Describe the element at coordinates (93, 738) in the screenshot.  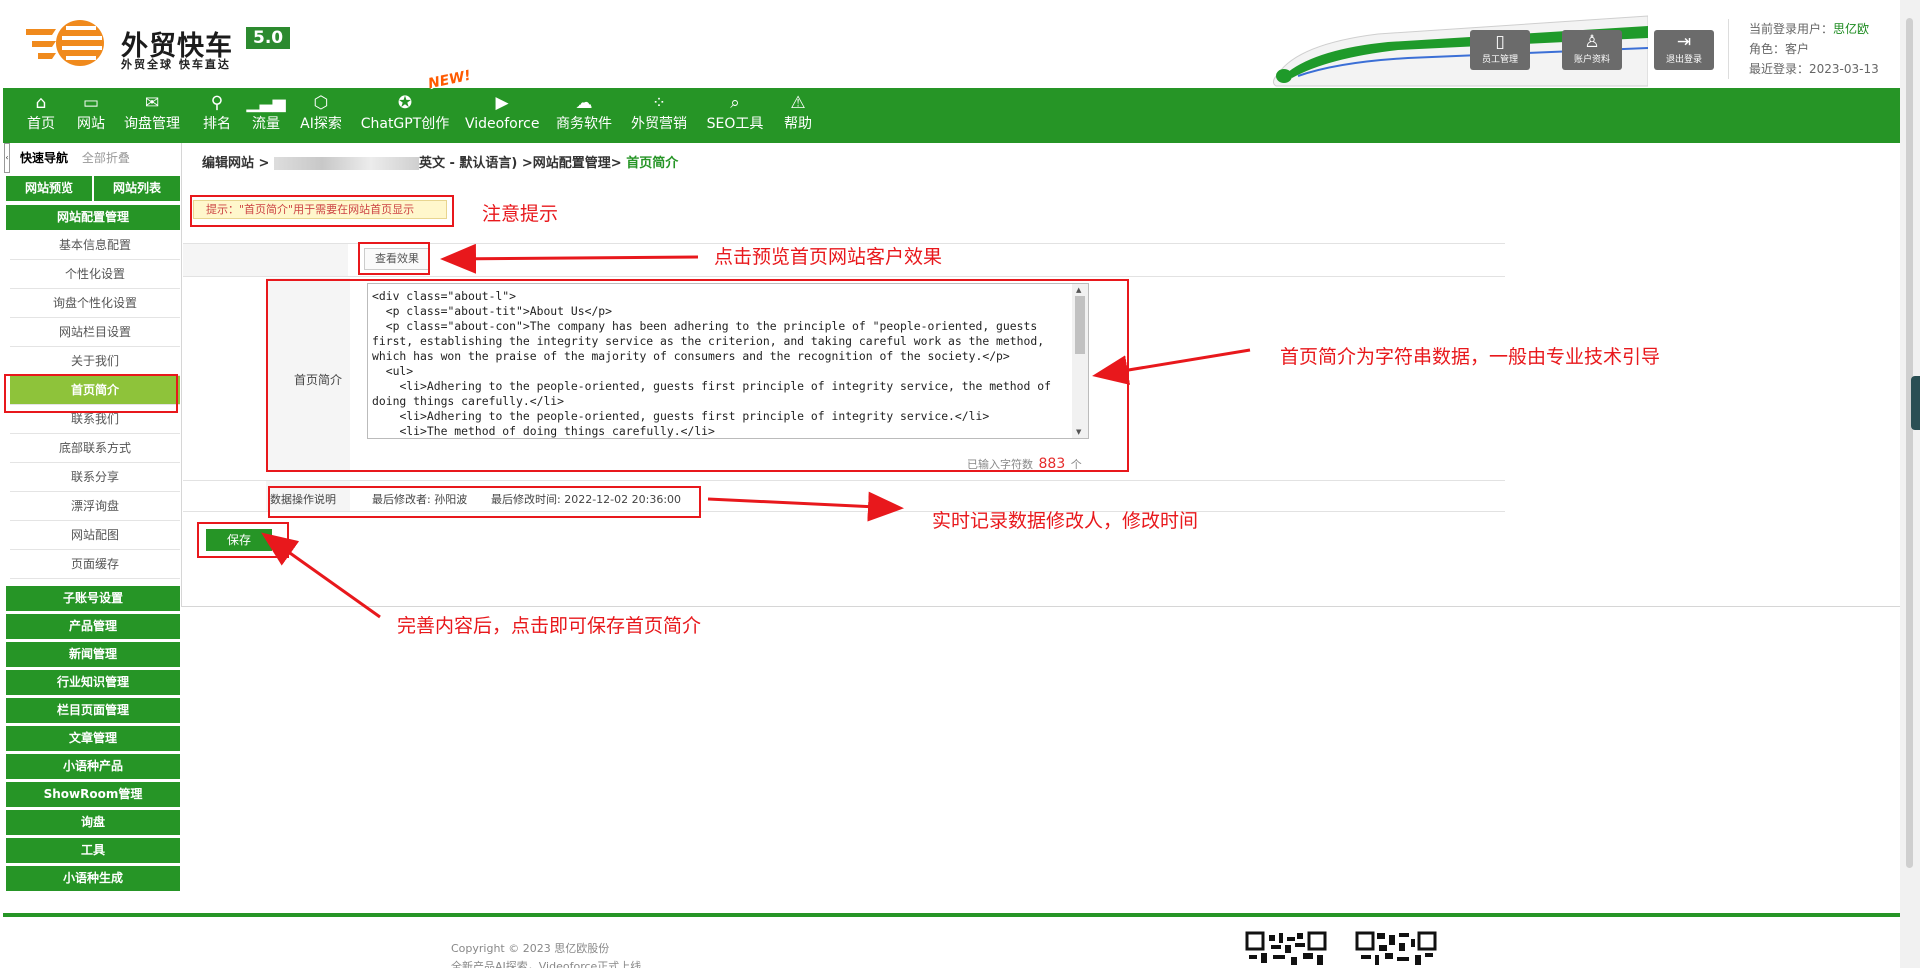
I see `sidebar-group: 文章管理` at that location.